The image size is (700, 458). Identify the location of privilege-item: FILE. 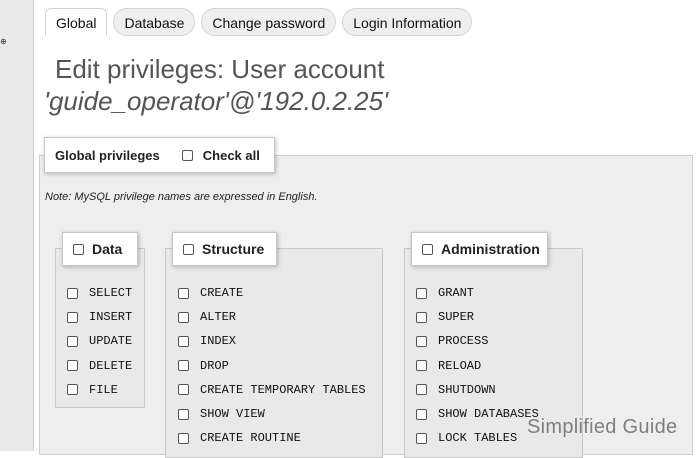
(99, 390).